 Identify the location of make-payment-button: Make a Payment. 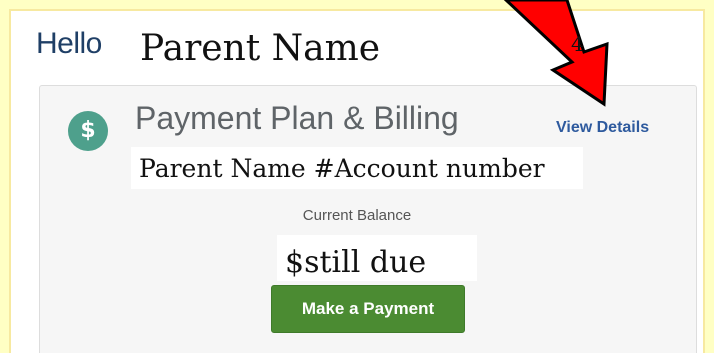
(368, 309).